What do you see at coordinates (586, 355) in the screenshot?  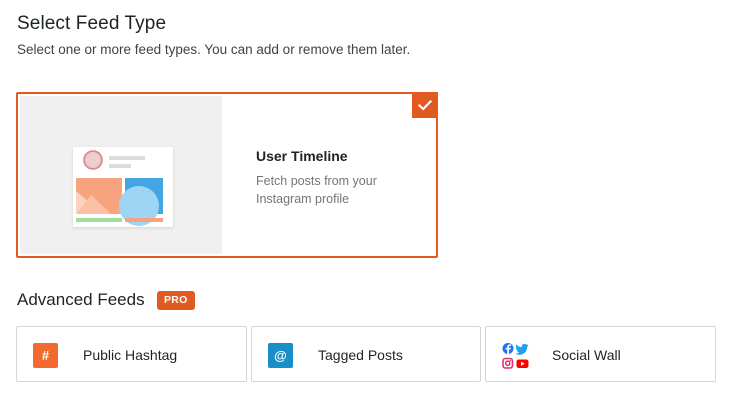 I see `social-wall-label: Social Wall` at bounding box center [586, 355].